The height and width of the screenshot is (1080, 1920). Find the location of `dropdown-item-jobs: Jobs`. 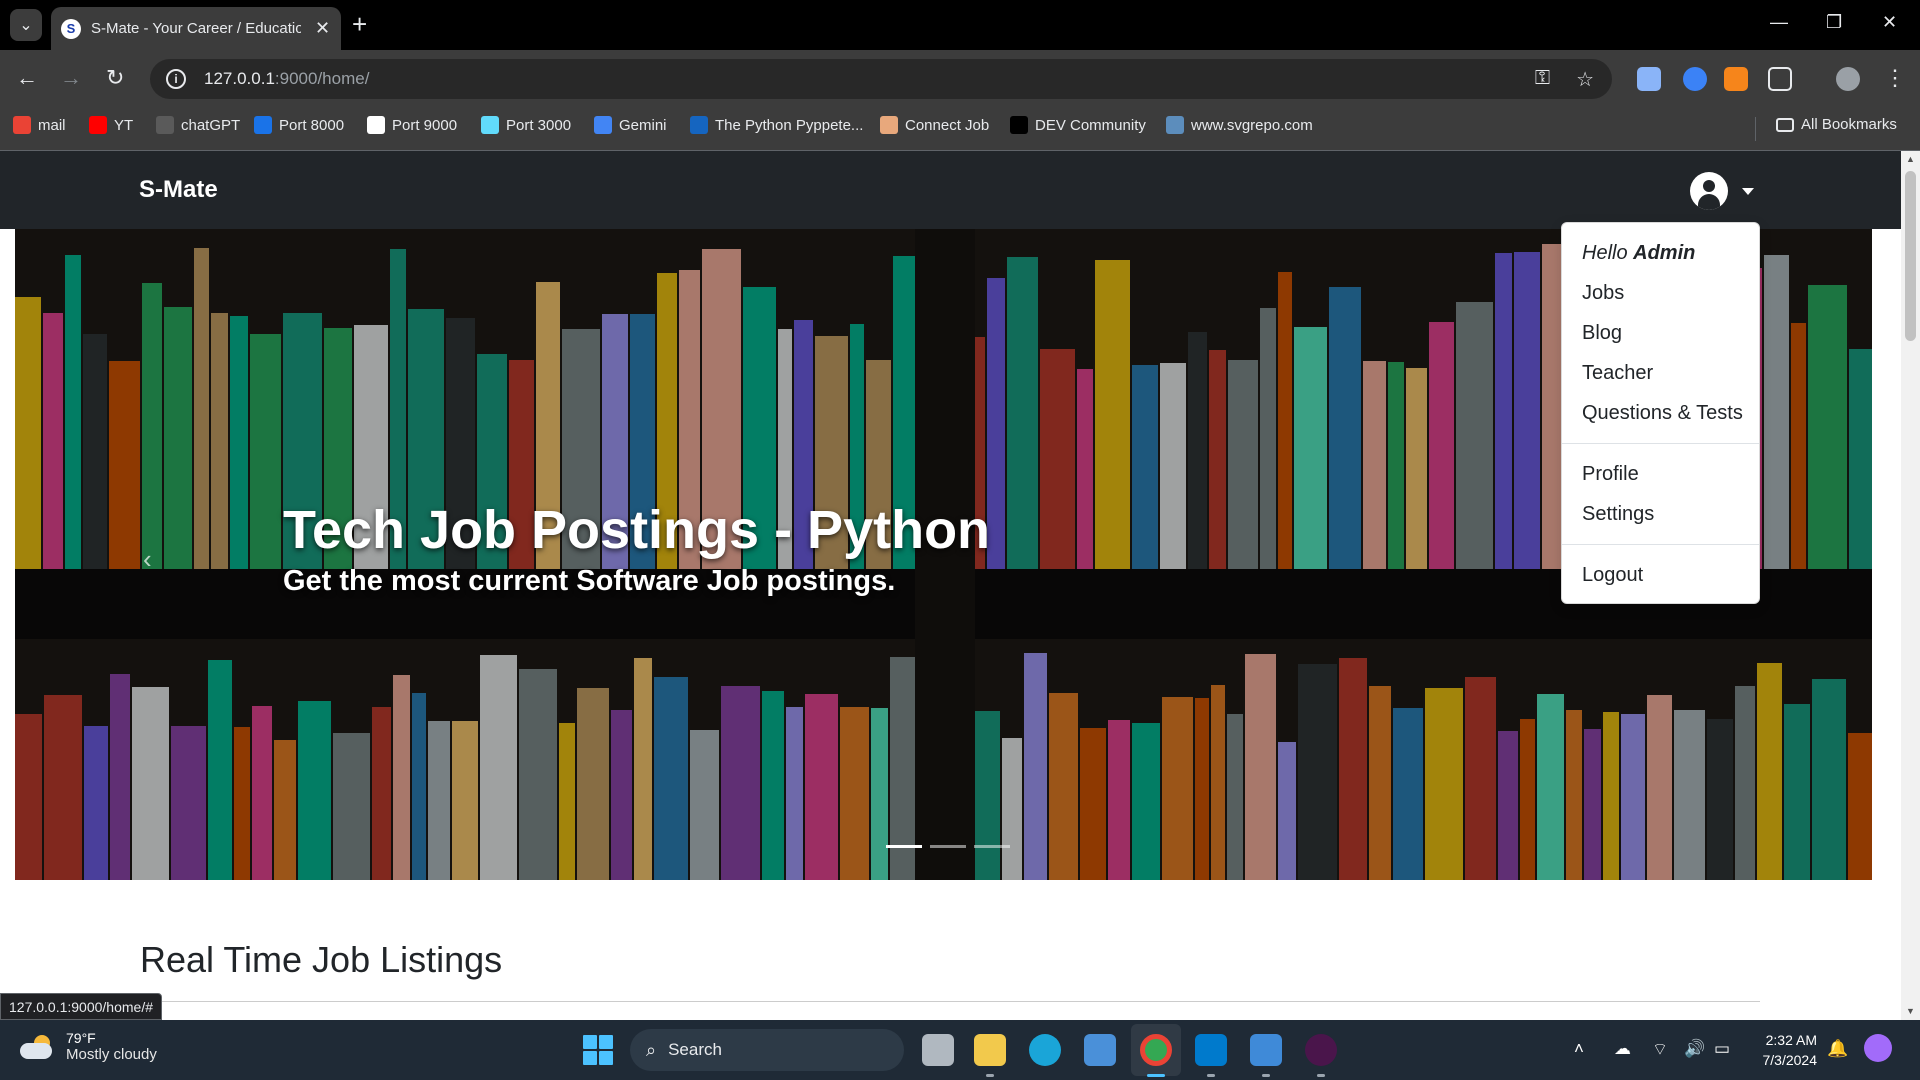

dropdown-item-jobs: Jobs is located at coordinates (1660, 293).